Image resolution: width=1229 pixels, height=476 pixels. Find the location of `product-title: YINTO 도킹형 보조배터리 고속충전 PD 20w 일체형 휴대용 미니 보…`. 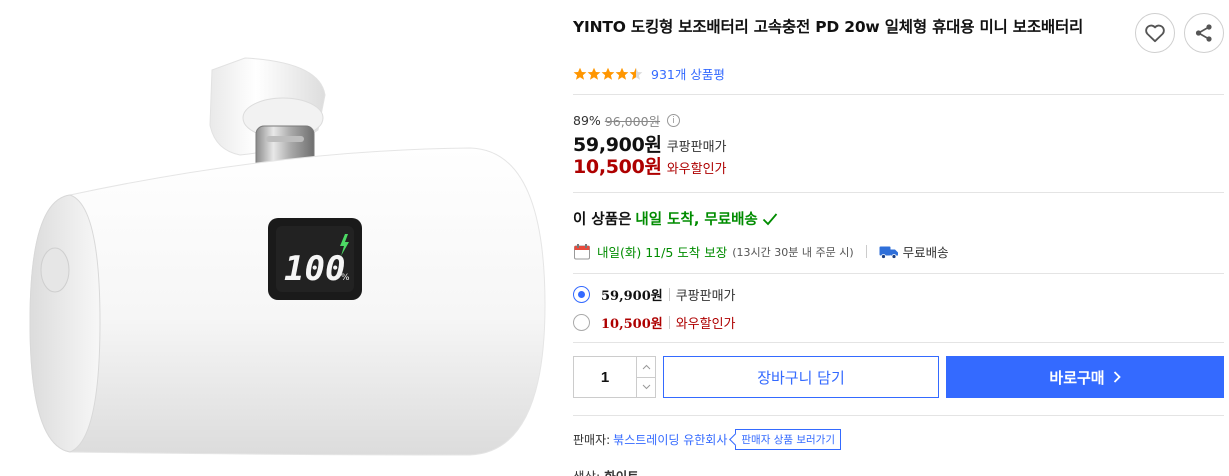

product-title: YINTO 도킹형 보조배터리 고속충전 PD 20w 일체형 휴대용 미니 보… is located at coordinates (828, 27).